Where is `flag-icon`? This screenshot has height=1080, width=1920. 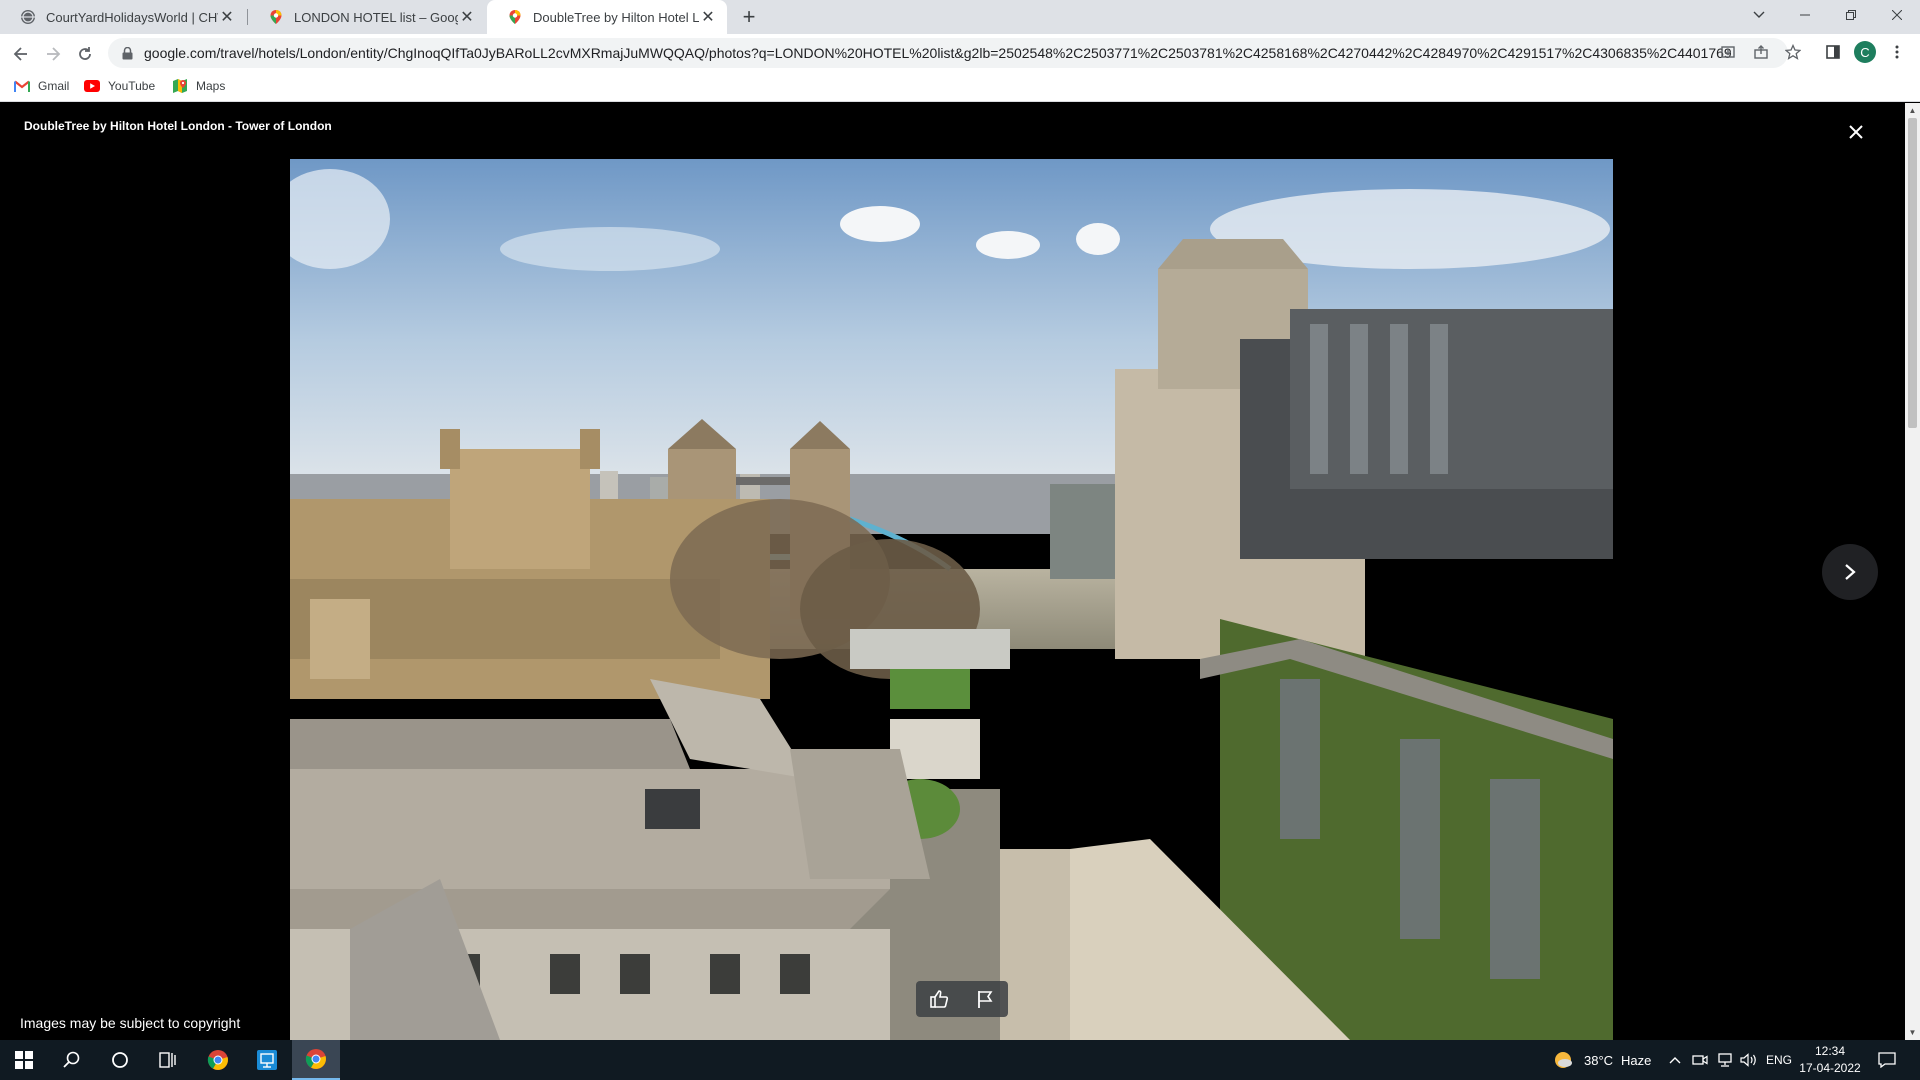
flag-icon is located at coordinates (985, 999).